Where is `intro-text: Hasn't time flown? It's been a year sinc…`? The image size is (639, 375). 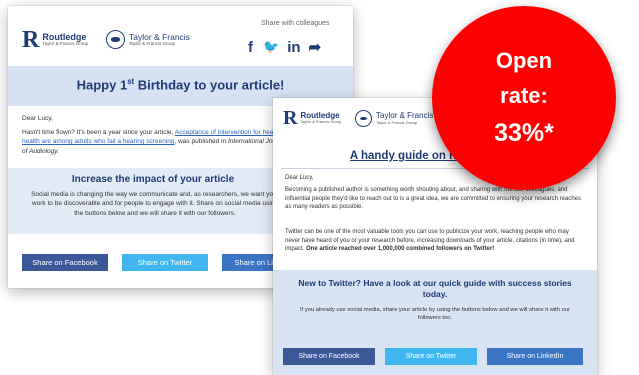 intro-text: Hasn't time flown? It's been a year sinc… is located at coordinates (98, 132).